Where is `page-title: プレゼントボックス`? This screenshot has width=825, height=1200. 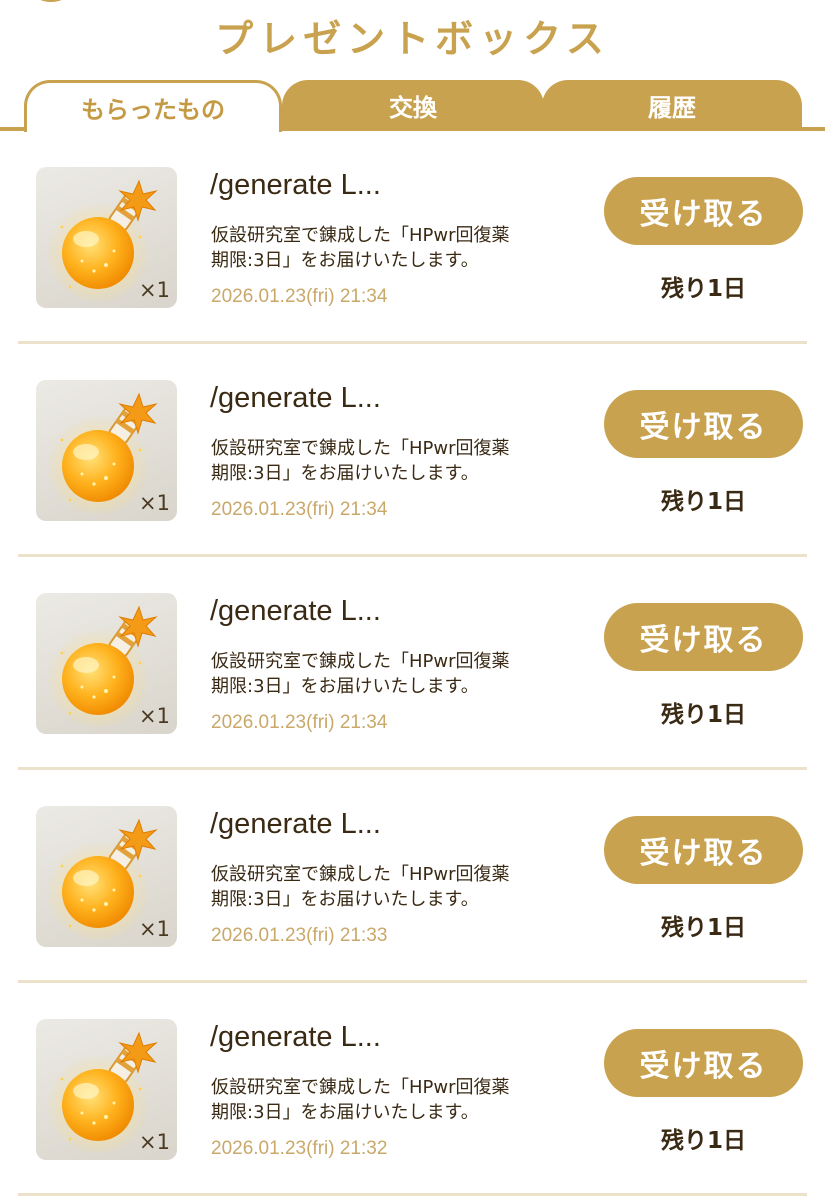
page-title: プレゼントボックス is located at coordinates (412, 39).